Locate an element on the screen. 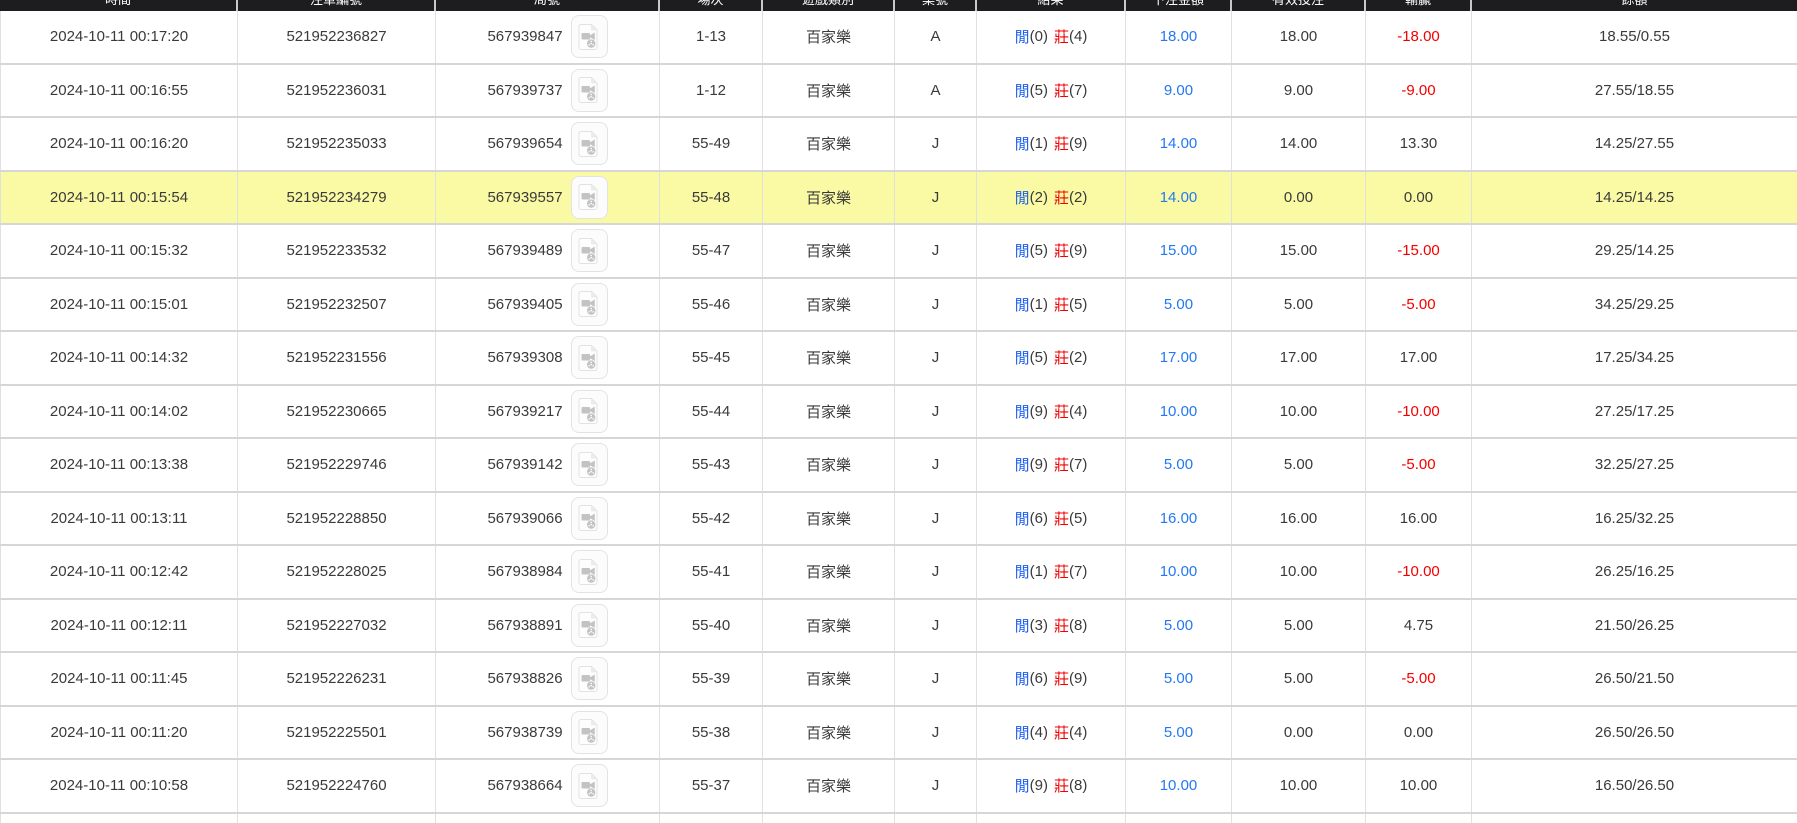  round-cell: 55-37 is located at coordinates (711, 786).